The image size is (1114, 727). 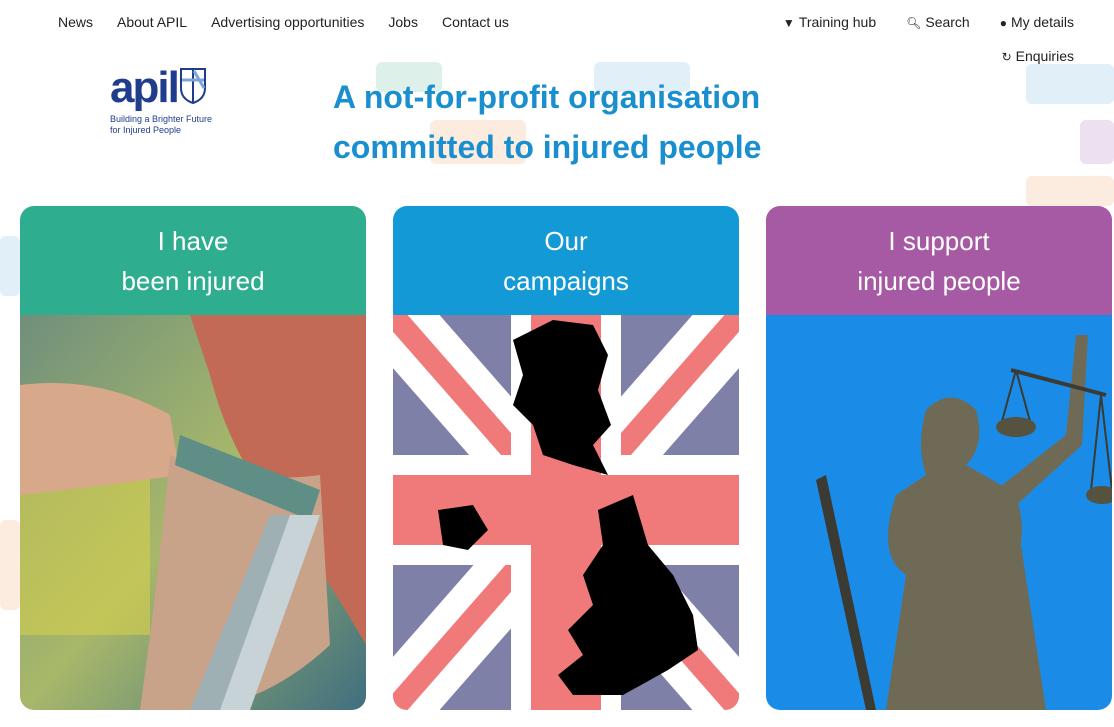 I want to click on card-header: I have been injured, so click(x=193, y=260).